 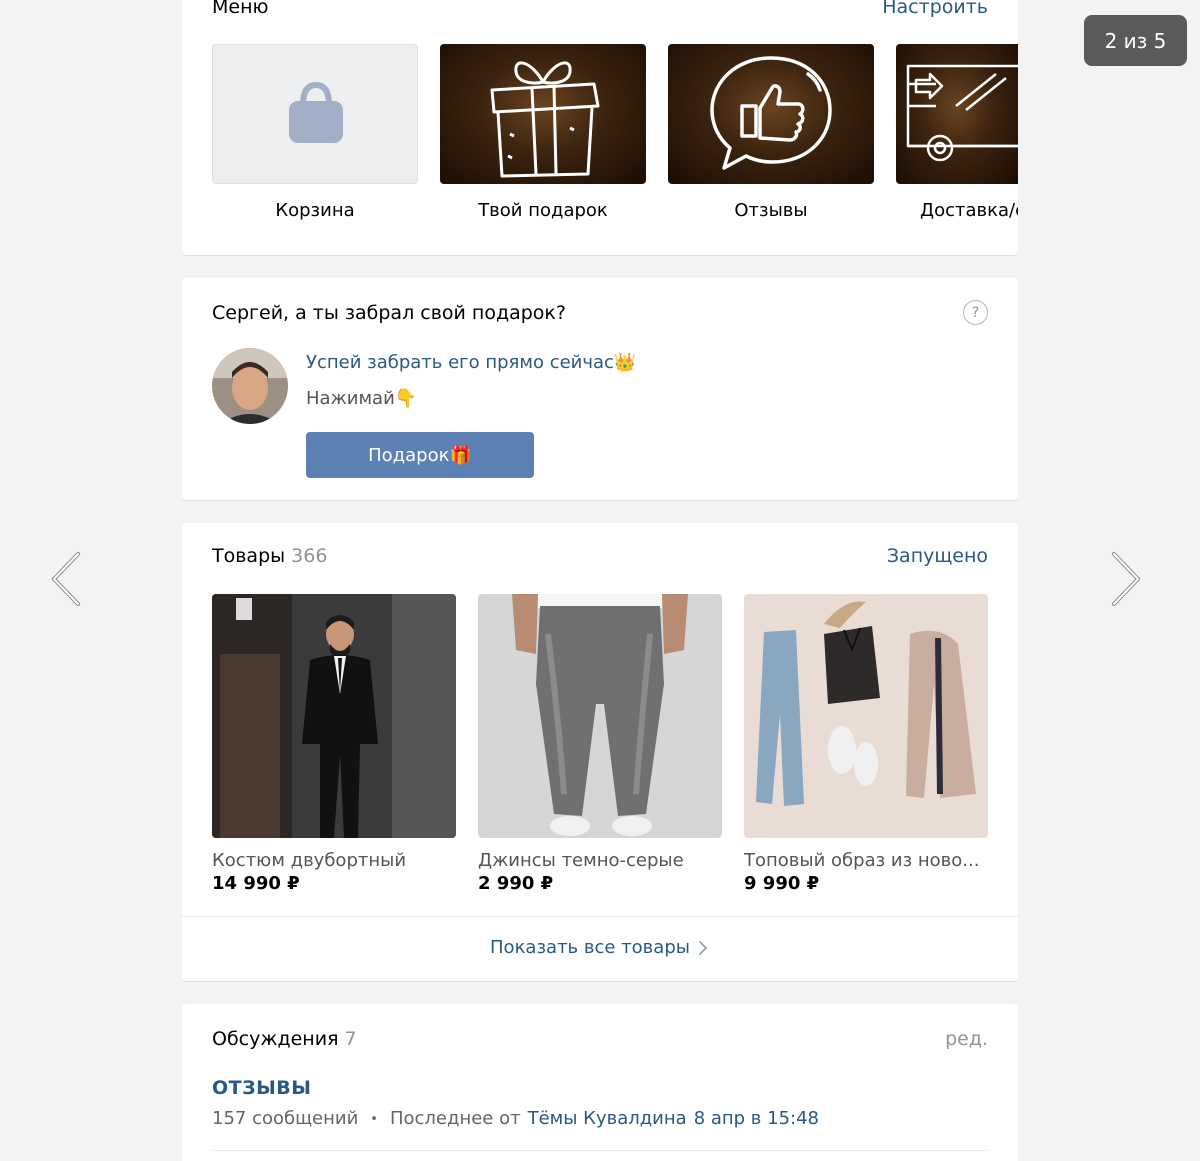 What do you see at coordinates (315, 210) in the screenshot?
I see `menu-item-label: Корзина` at bounding box center [315, 210].